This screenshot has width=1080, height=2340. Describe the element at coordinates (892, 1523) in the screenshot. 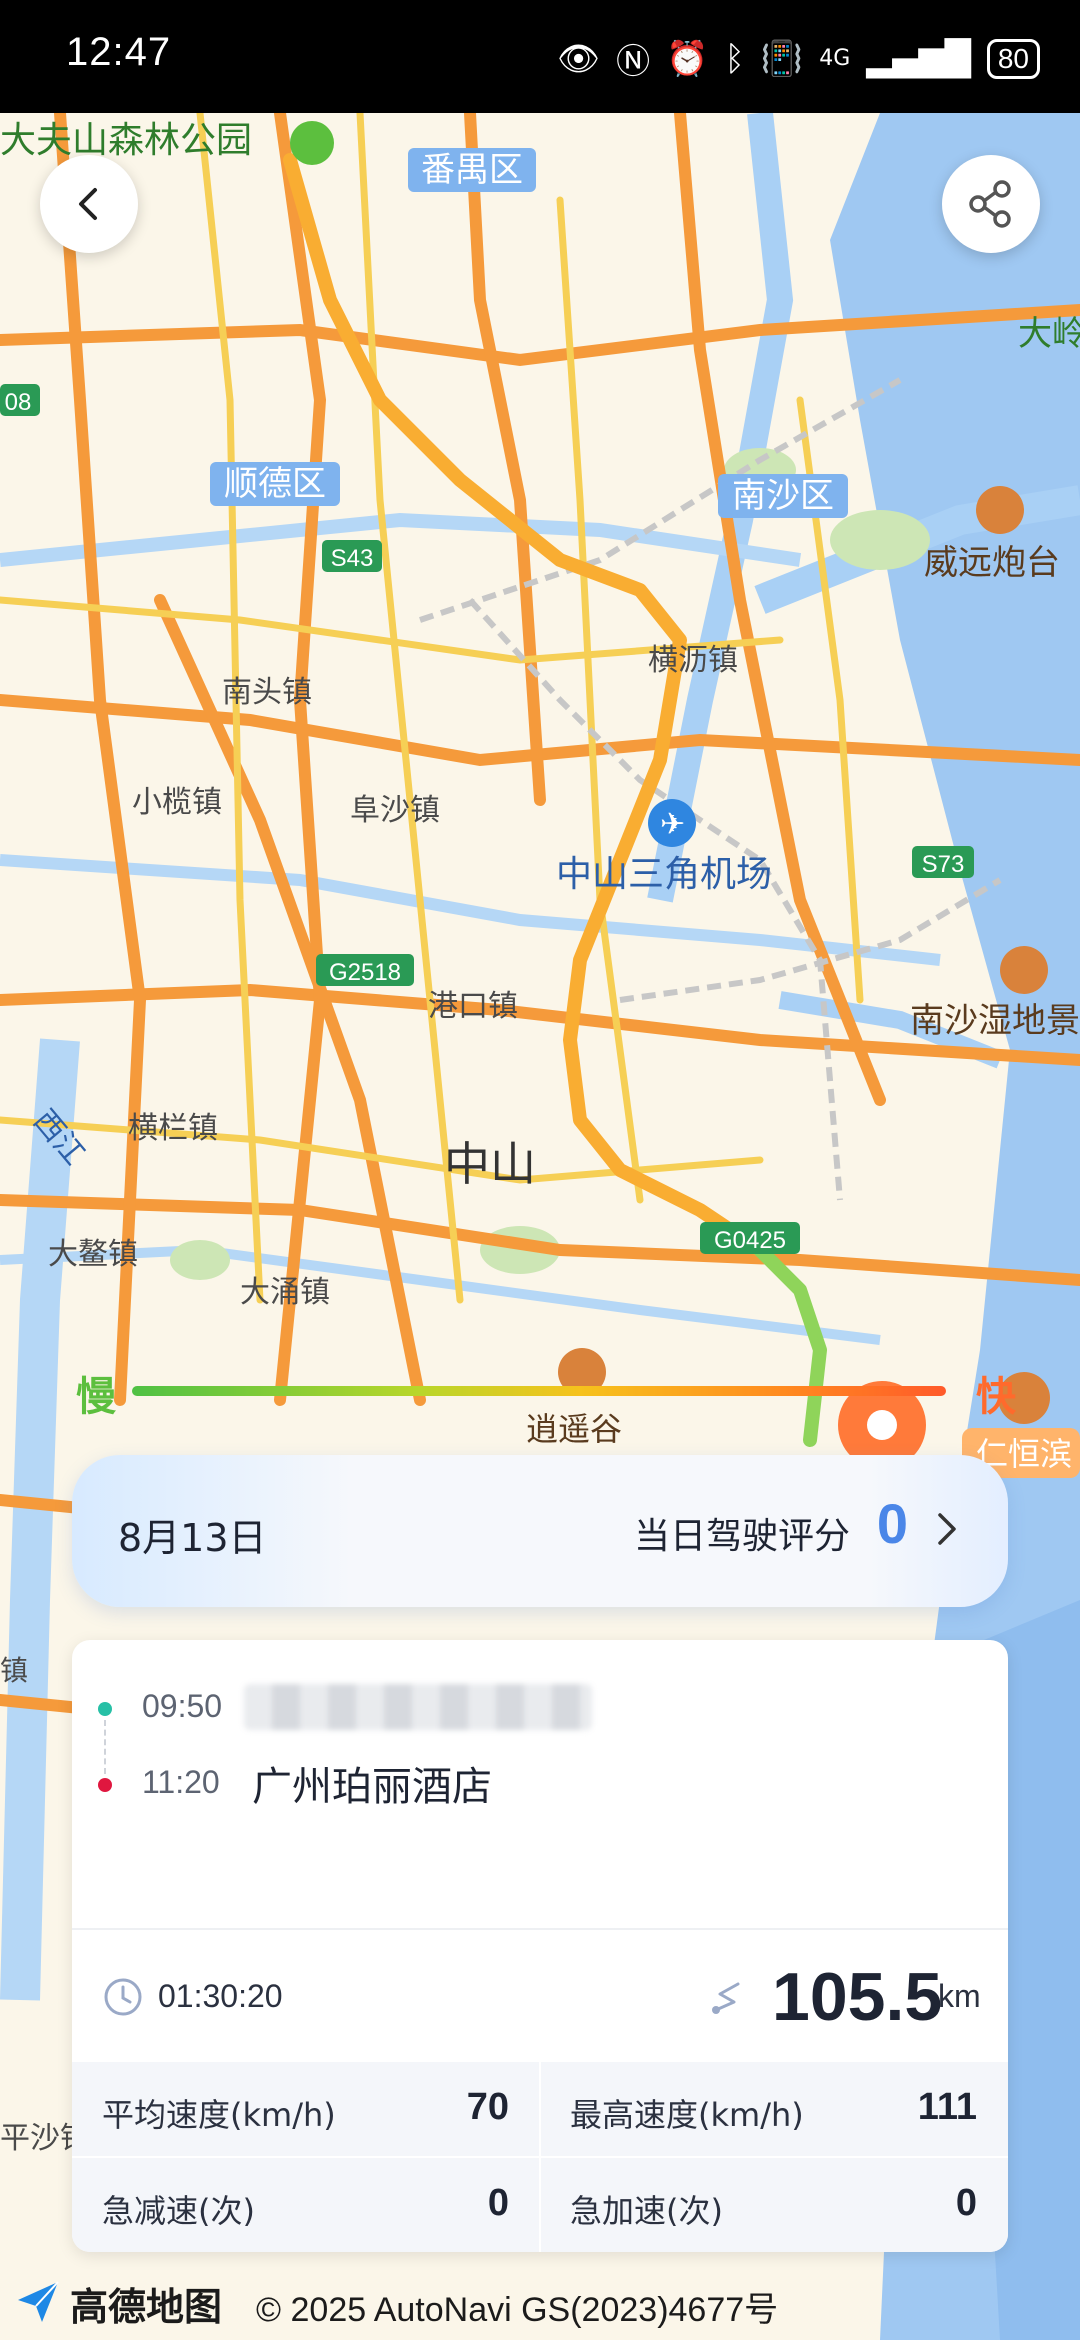

I see `driving-score-value: 0` at that location.